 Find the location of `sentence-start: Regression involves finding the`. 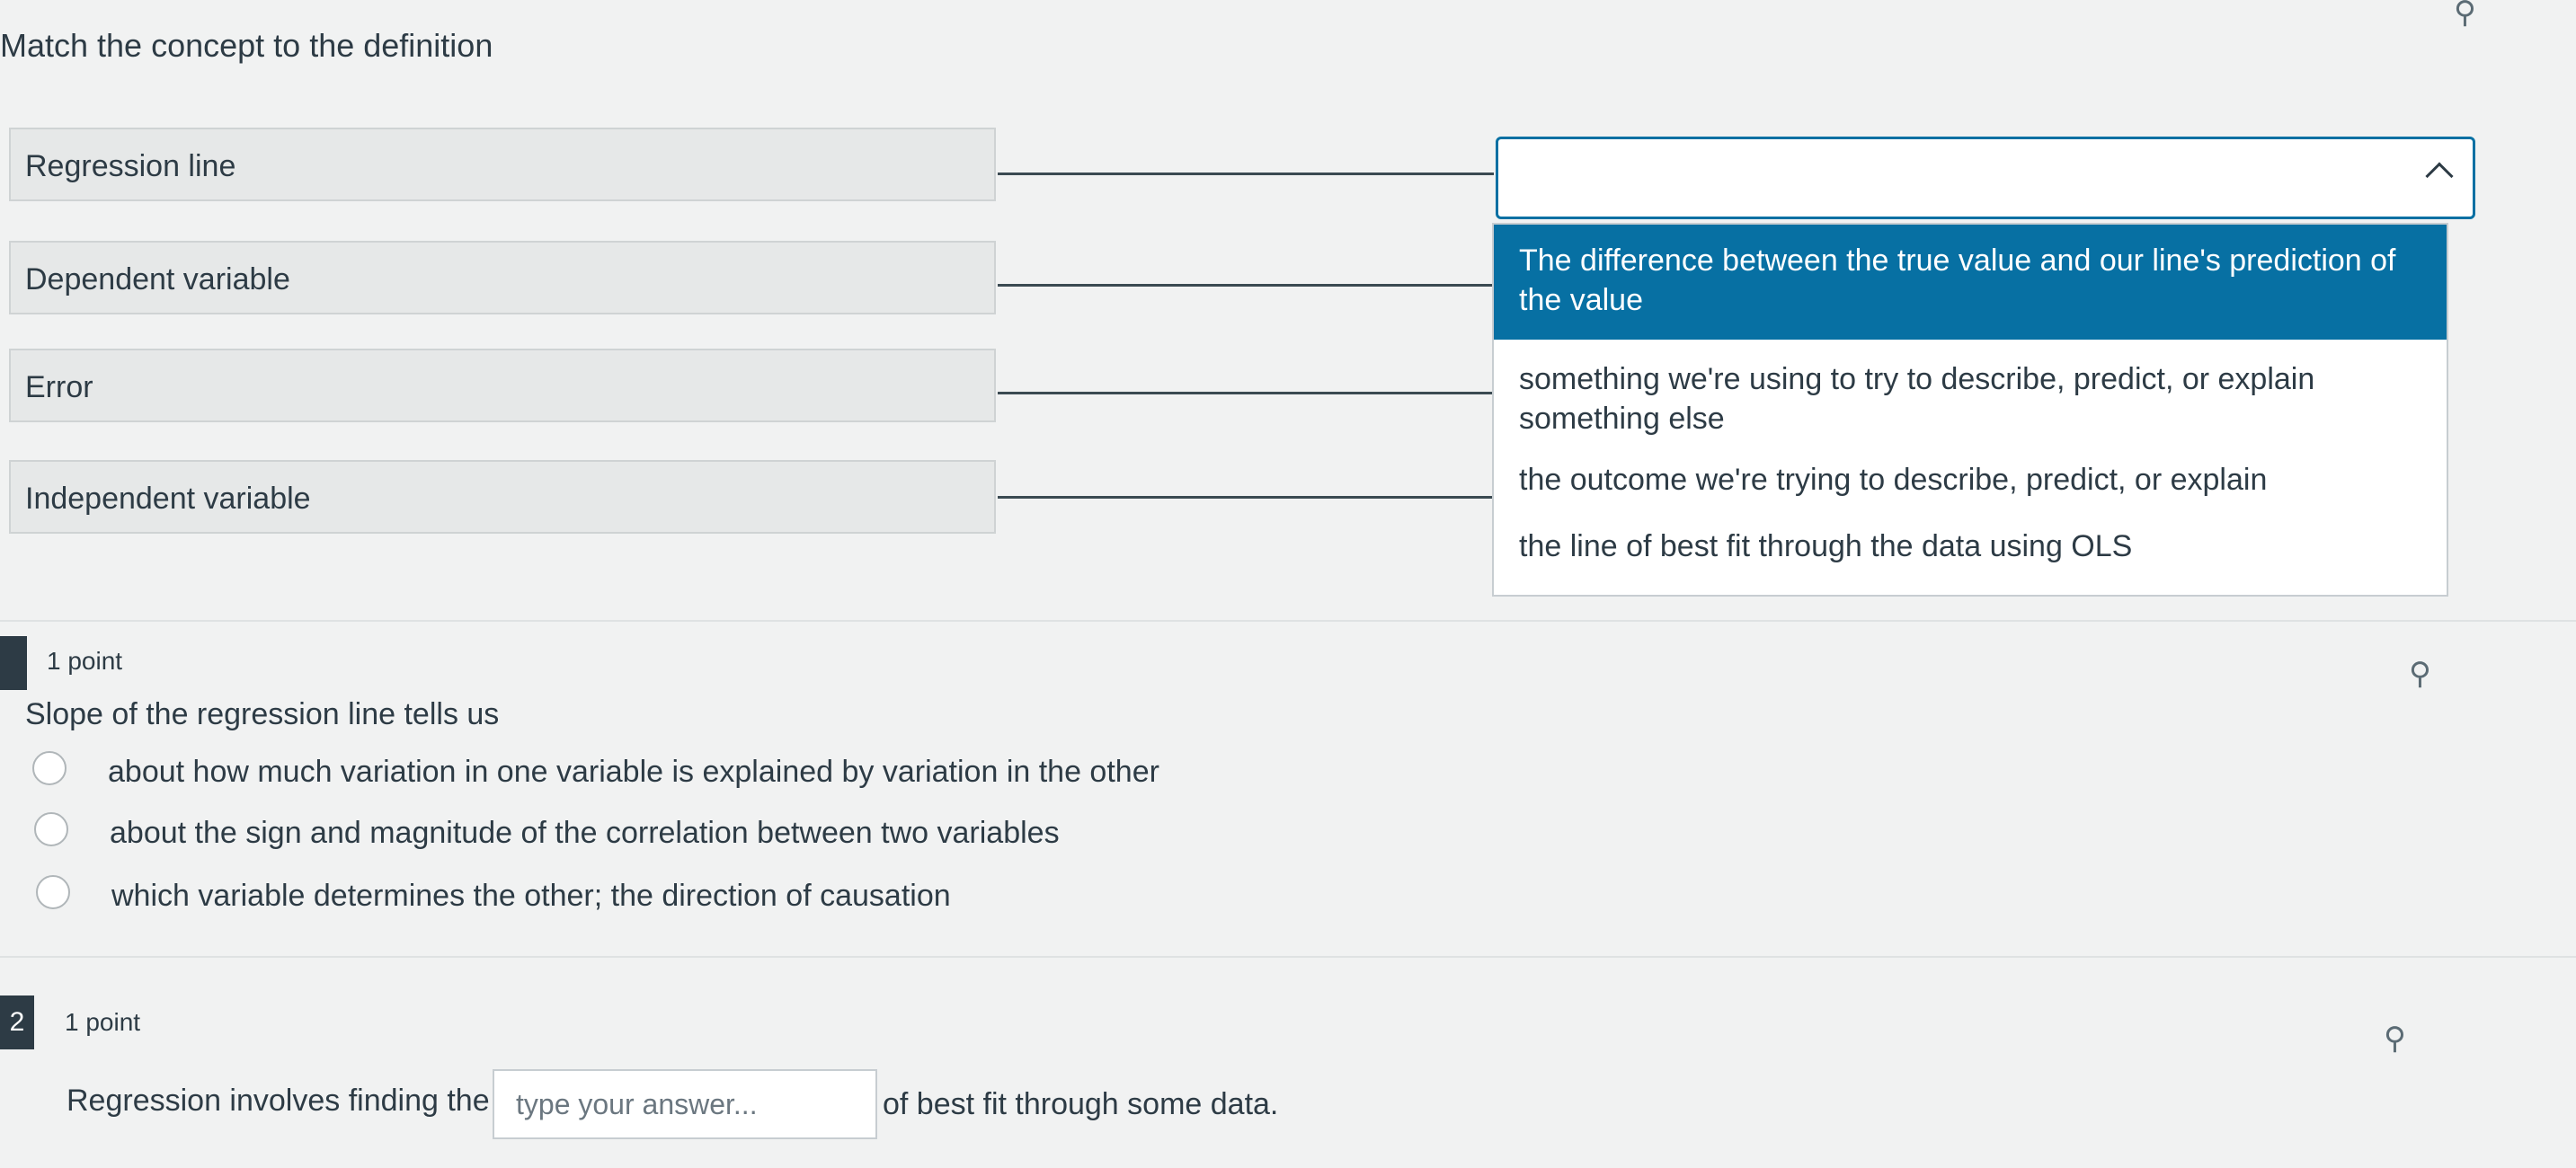

sentence-start: Regression involves finding the is located at coordinates (278, 1101).